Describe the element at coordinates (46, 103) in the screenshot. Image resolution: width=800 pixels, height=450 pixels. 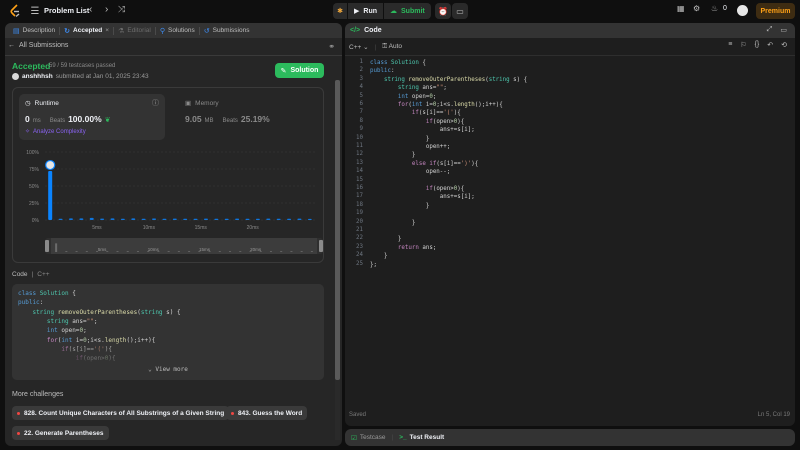
I see `runtime-label: Runtime` at that location.